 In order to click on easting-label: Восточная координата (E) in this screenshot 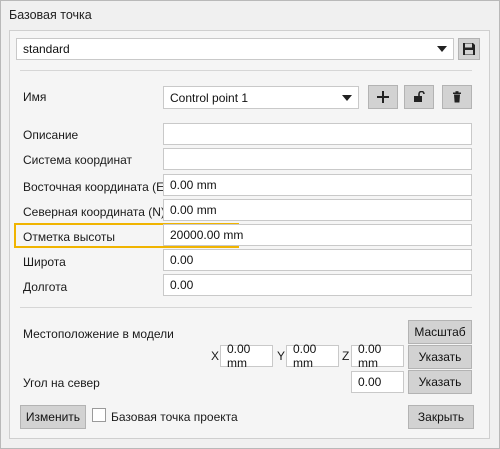, I will do `click(96, 187)`.